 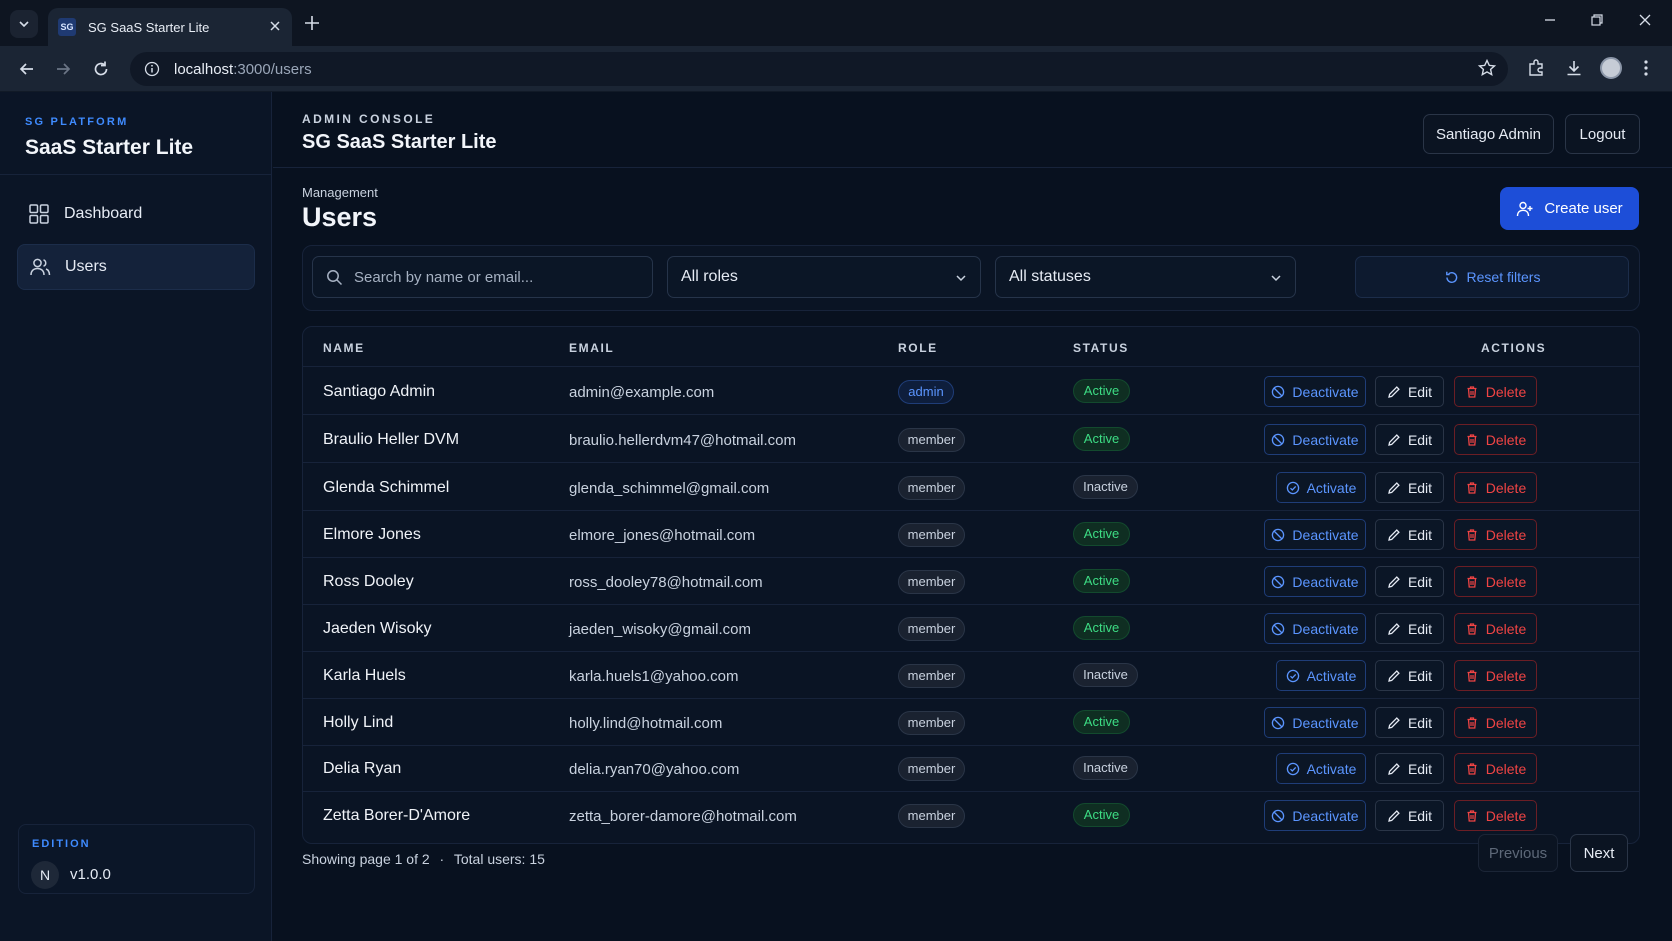 I want to click on search-field, so click(x=482, y=277).